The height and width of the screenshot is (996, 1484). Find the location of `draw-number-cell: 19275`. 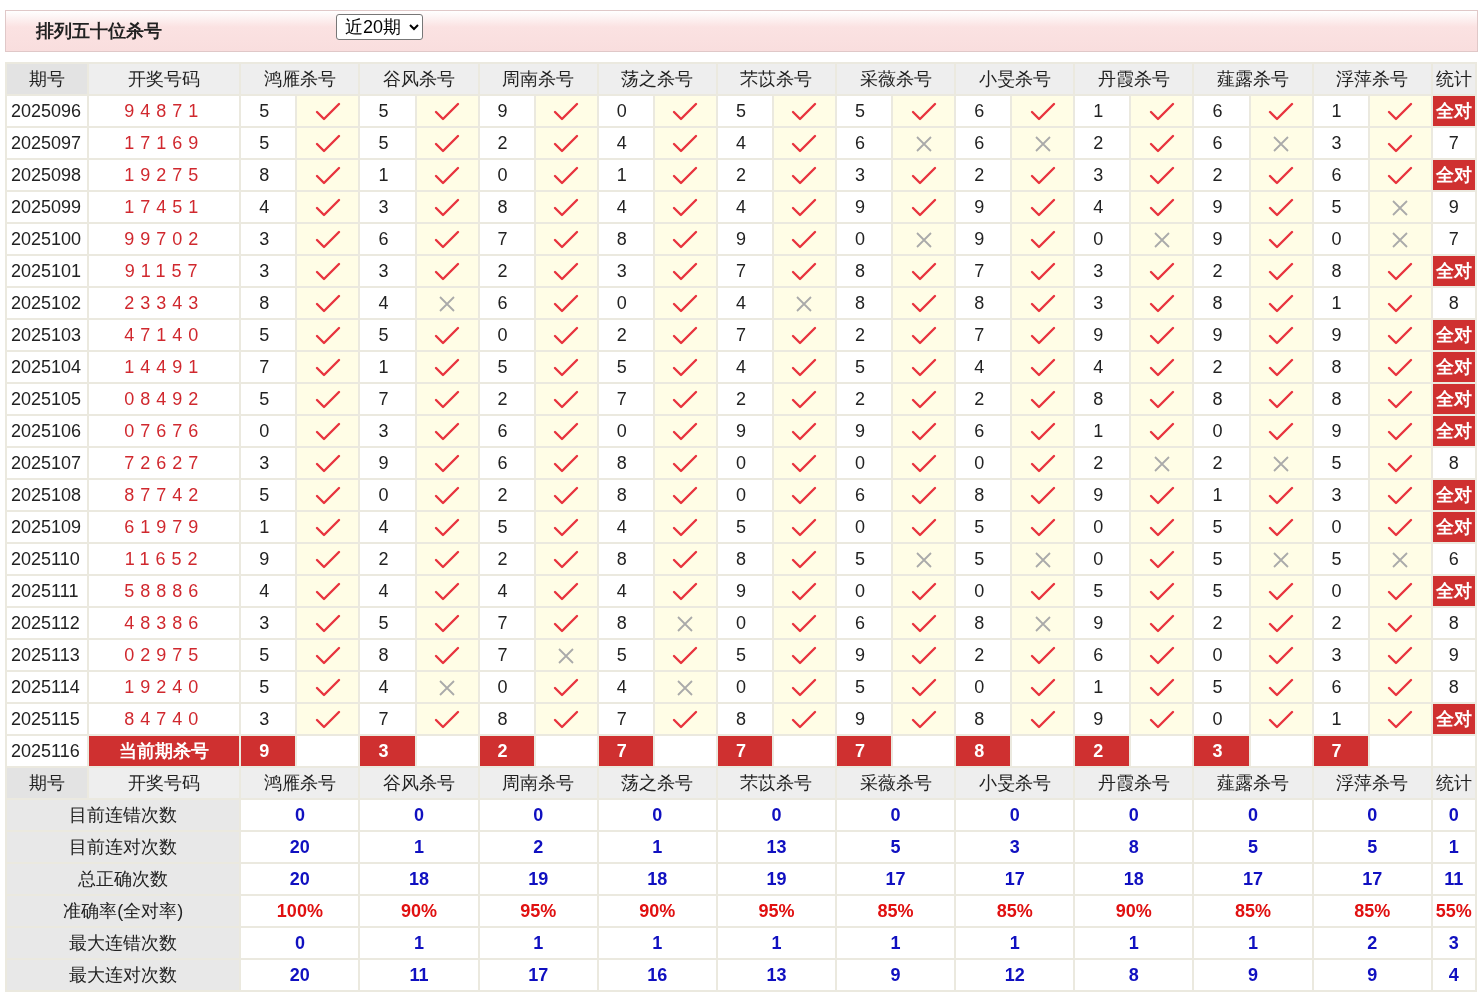

draw-number-cell: 19275 is located at coordinates (164, 175).